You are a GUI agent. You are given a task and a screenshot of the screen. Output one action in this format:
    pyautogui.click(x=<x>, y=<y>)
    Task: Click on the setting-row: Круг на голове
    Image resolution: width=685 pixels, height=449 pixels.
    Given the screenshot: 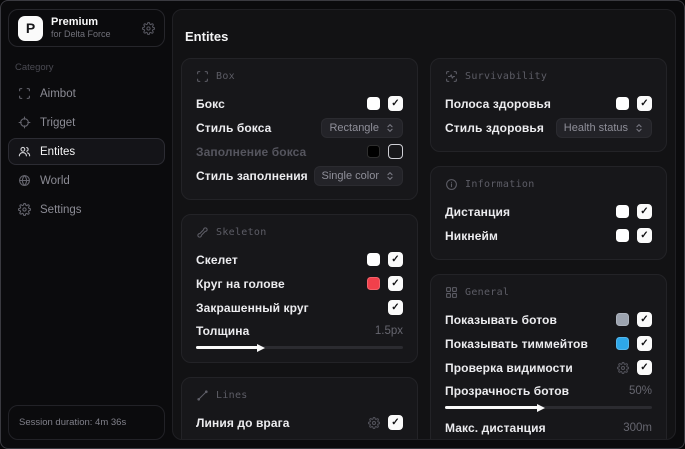 What is the action you would take?
    pyautogui.click(x=299, y=283)
    